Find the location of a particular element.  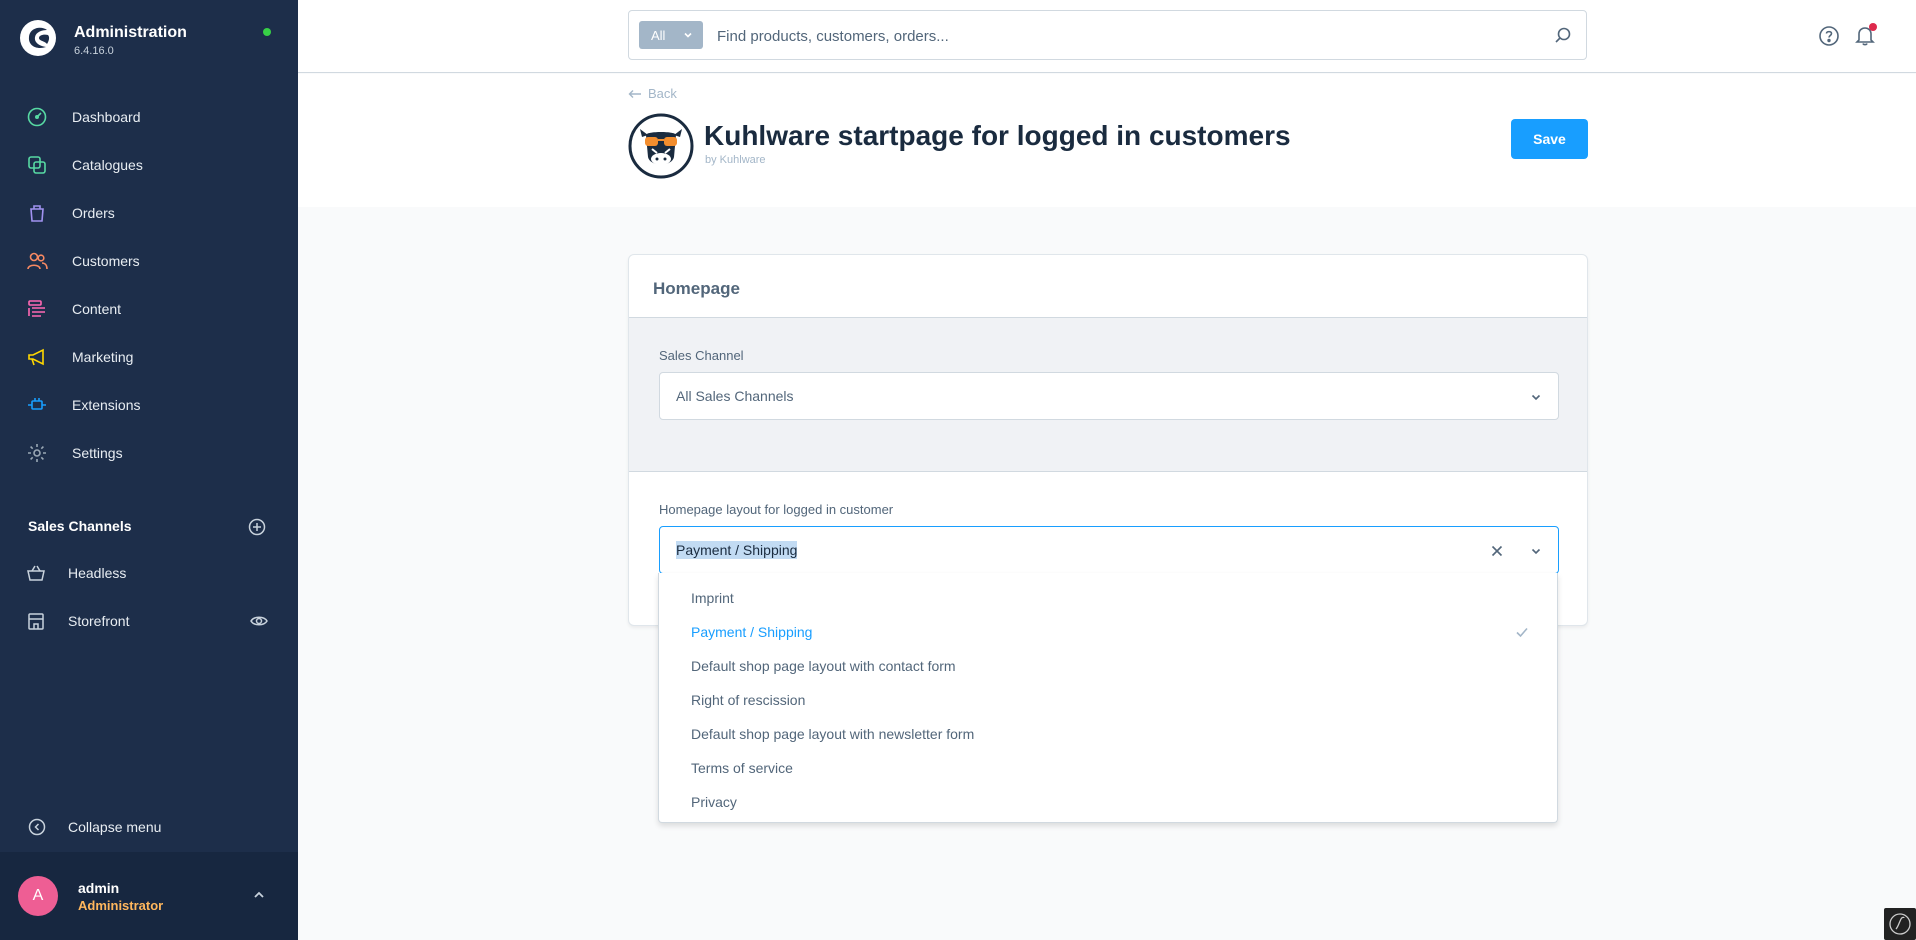

eye-icon is located at coordinates (259, 621).